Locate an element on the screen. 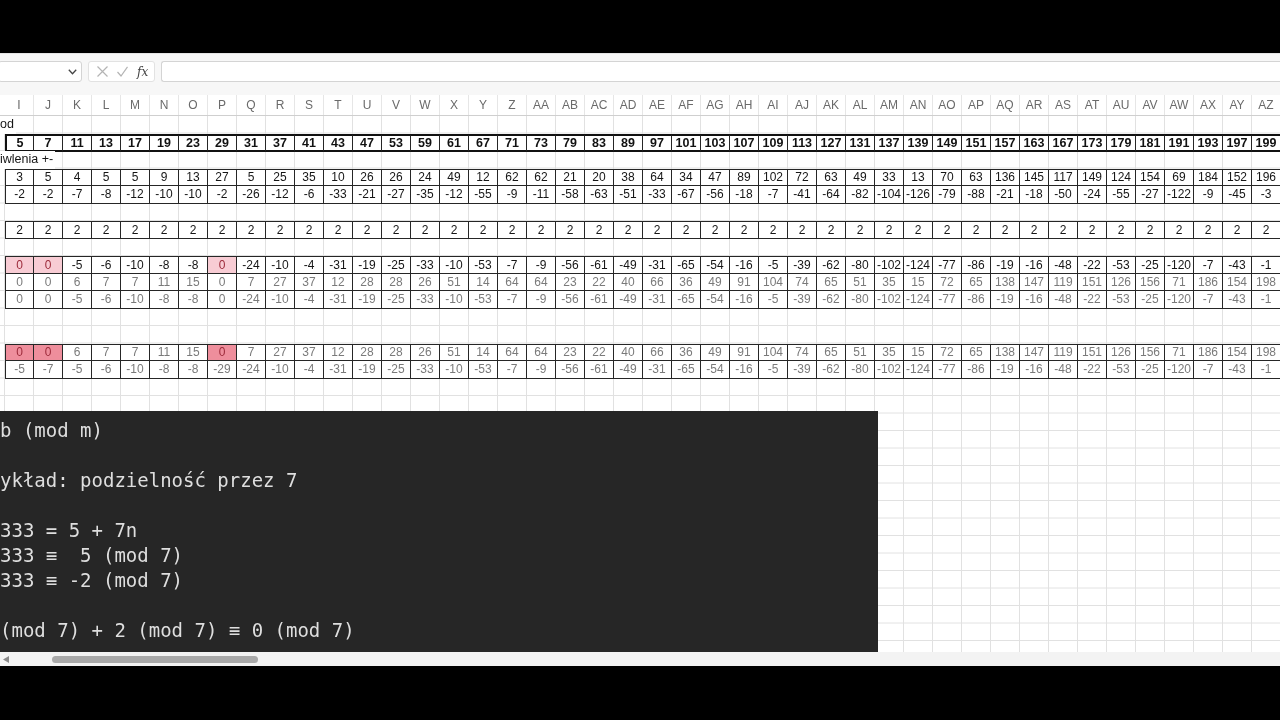 The width and height of the screenshot is (1280, 720). caret-left-icon is located at coordinates (6, 659).